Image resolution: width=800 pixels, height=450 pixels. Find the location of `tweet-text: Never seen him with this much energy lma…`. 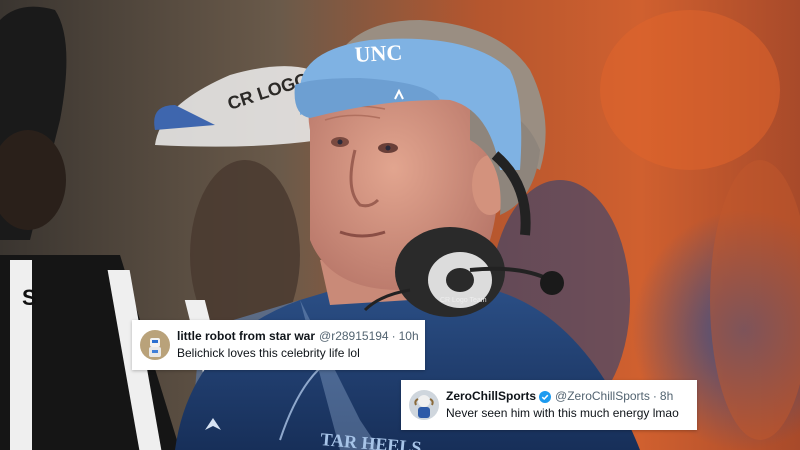

tweet-text: Never seen him with this much energy lma… is located at coordinates (562, 413).